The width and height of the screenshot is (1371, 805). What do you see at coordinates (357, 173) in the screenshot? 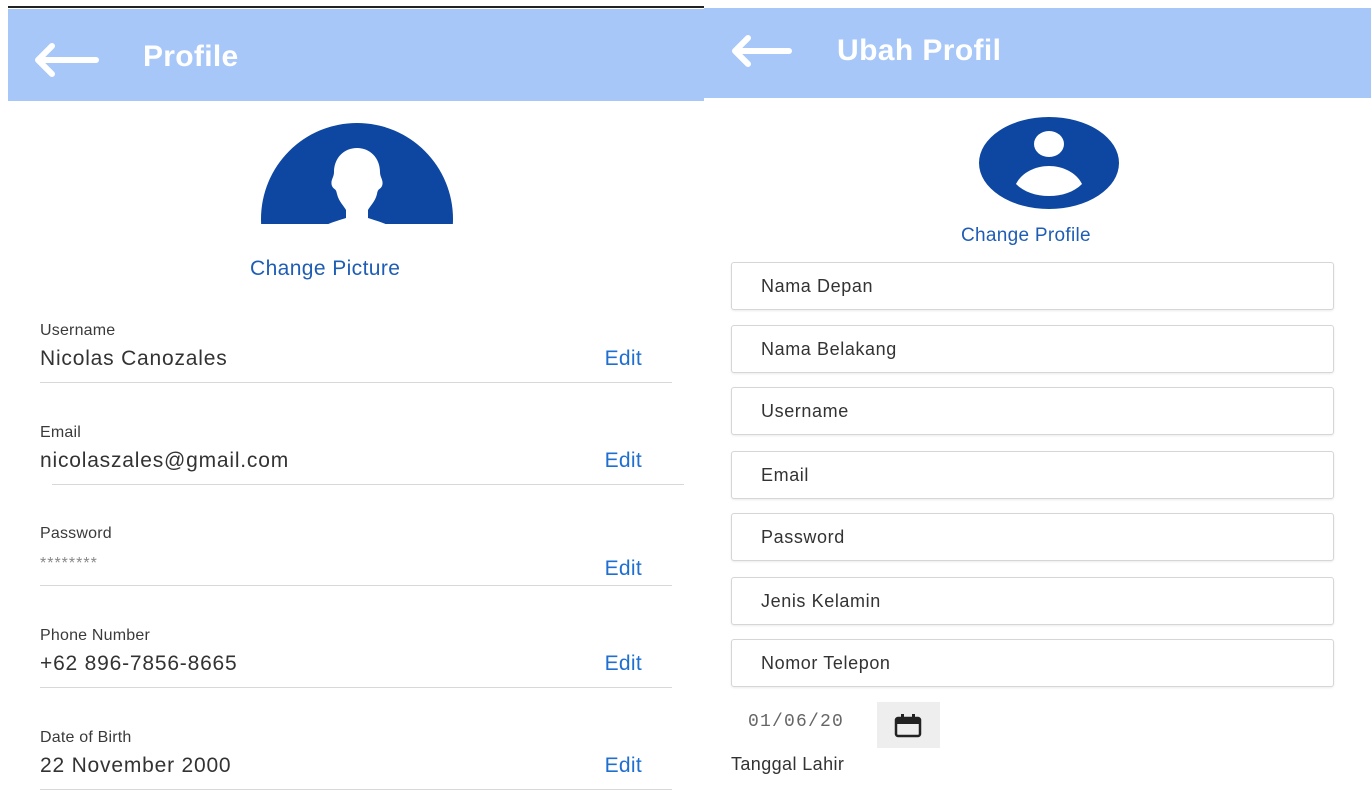
I see `avatar-person-icon` at bounding box center [357, 173].